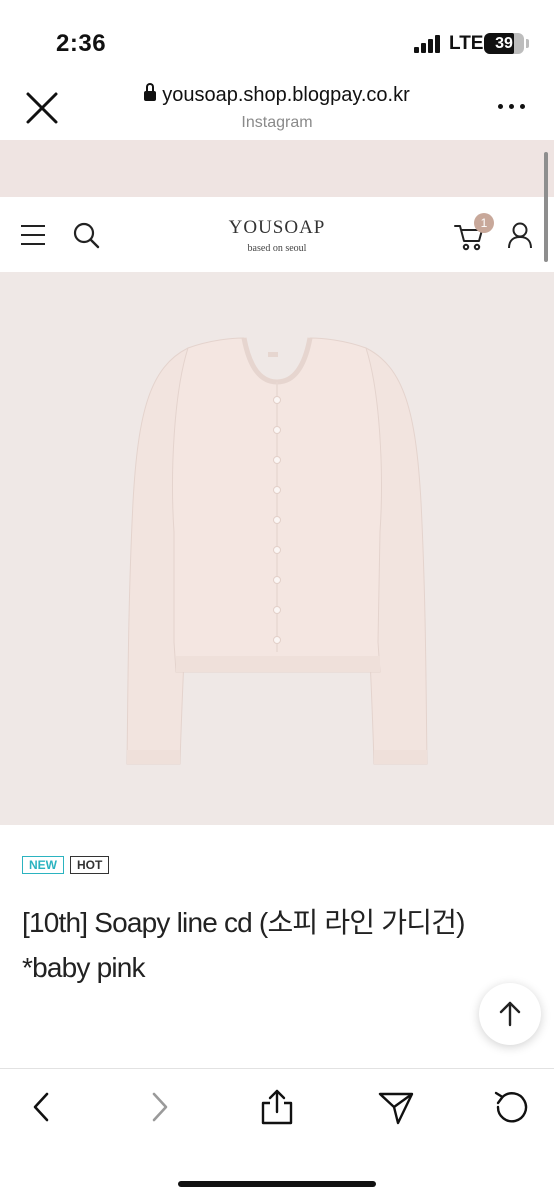  I want to click on send-icon, so click(396, 1108).